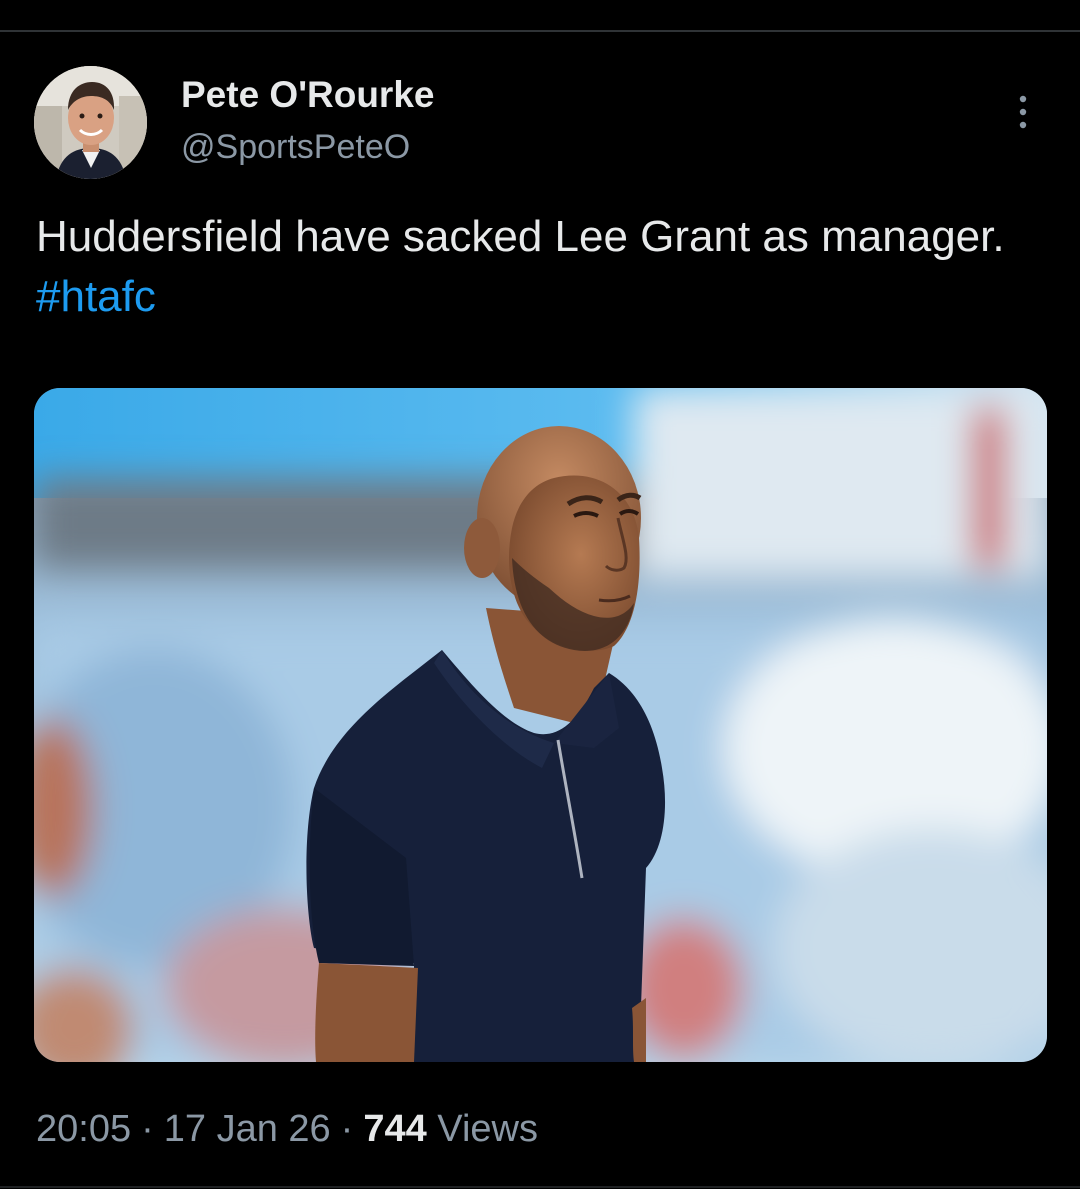 The width and height of the screenshot is (1080, 1189). I want to click on bottom-divider, so click(540, 1187).